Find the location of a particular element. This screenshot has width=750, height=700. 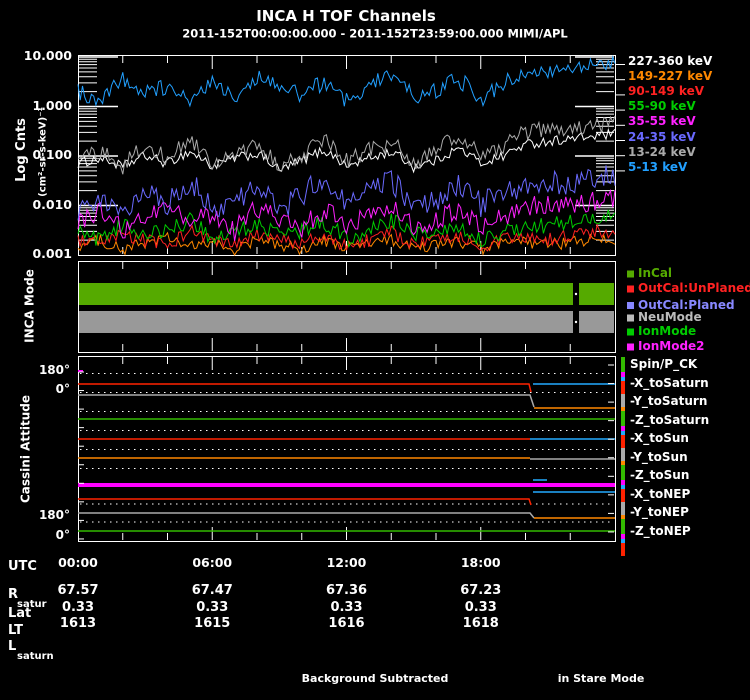

legend-item-5-13-kev: 5-13 keV is located at coordinates (658, 166).